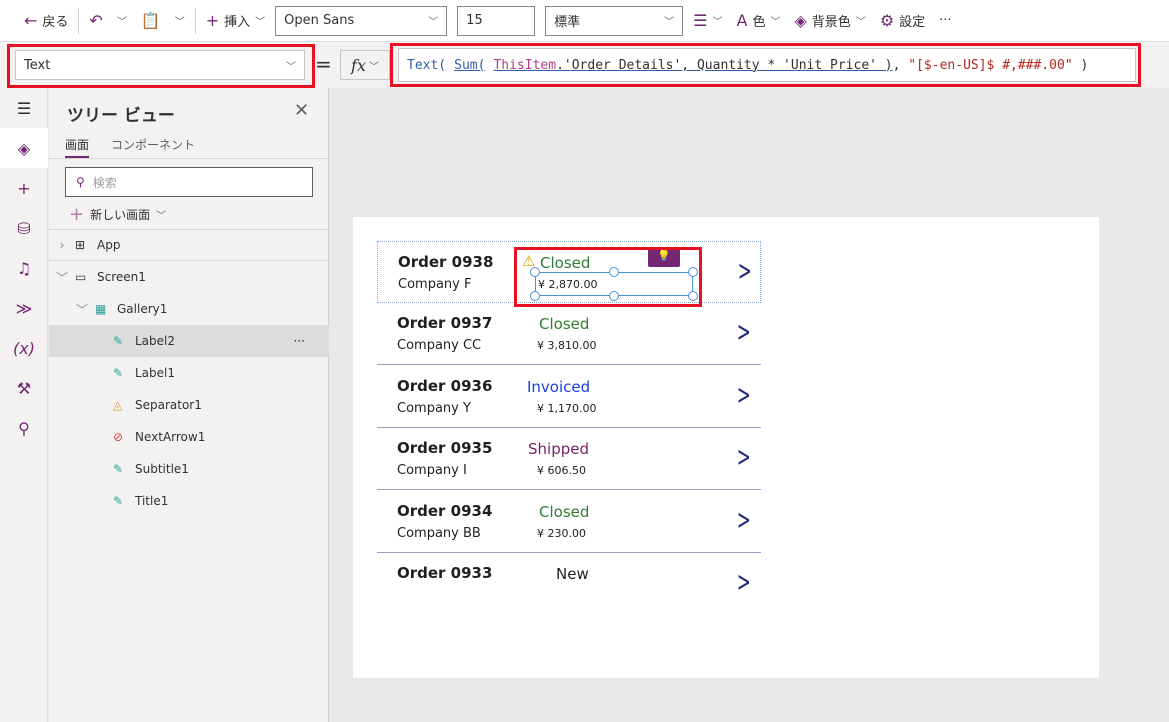 The image size is (1169, 722). Describe the element at coordinates (323, 64) in the screenshot. I see `equals-sign: =` at that location.